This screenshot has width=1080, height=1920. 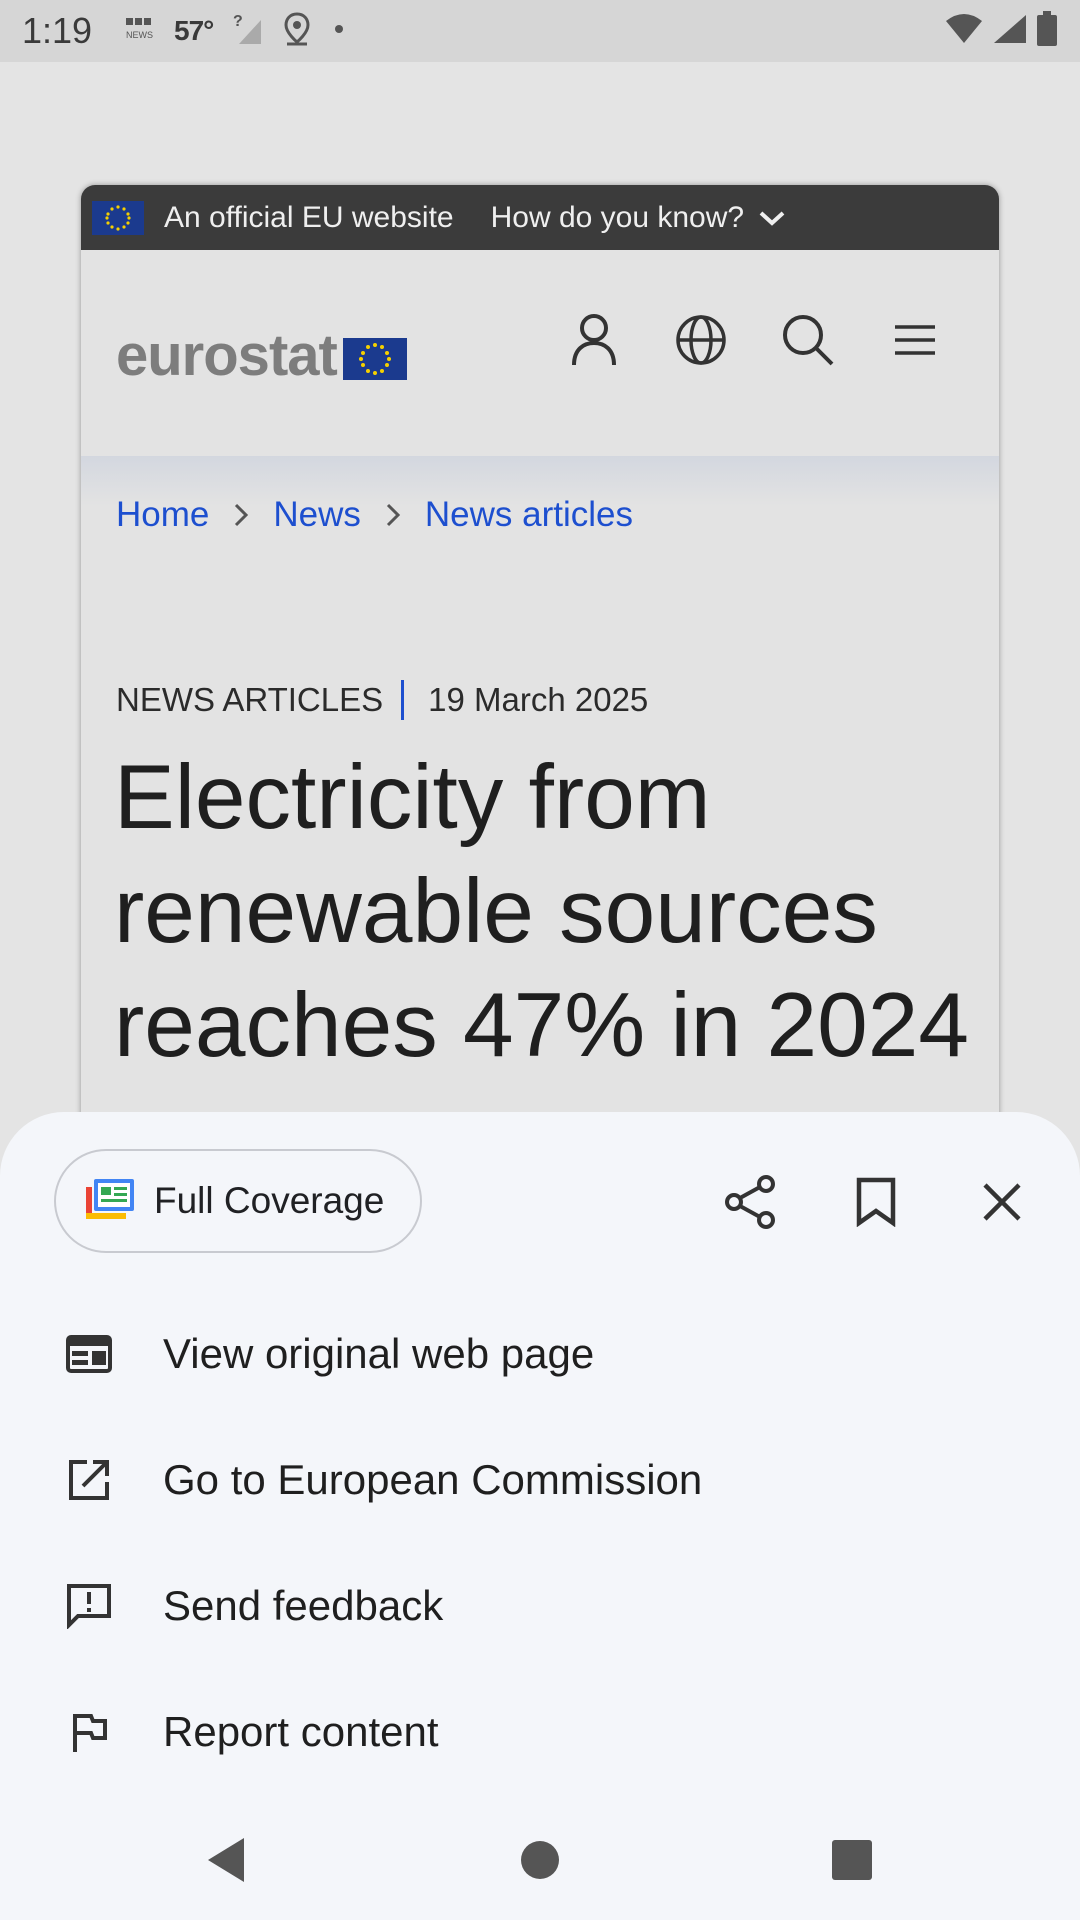 I want to click on close-icon, so click(x=1002, y=1202).